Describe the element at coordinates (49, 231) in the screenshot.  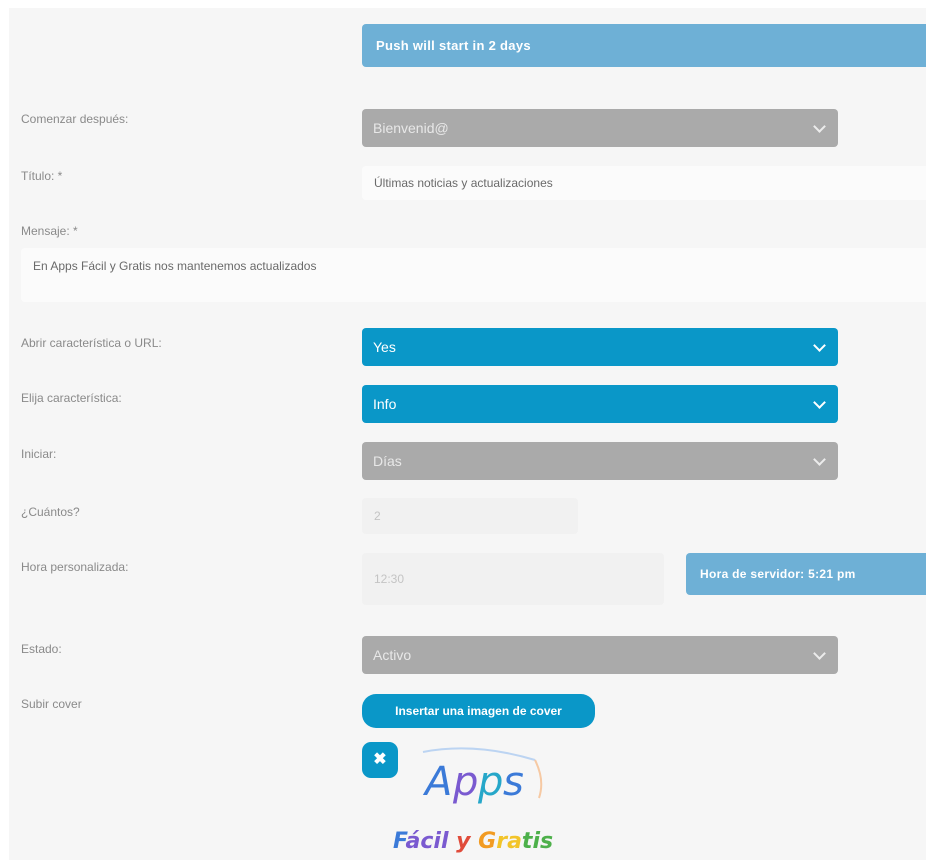
I see `message-label: Mensaje: *` at that location.